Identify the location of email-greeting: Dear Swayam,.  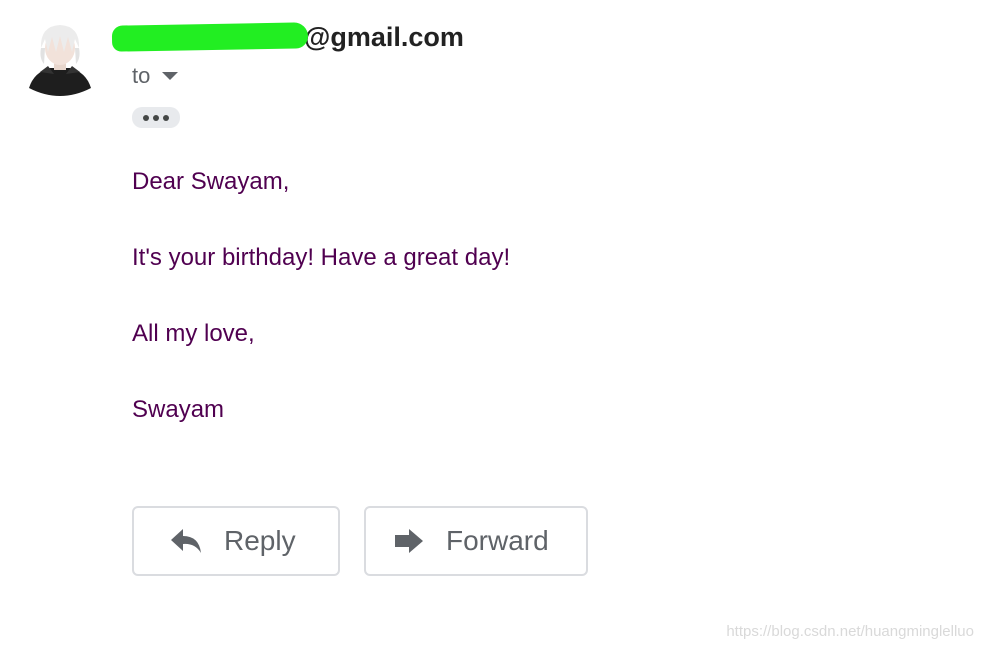
(211, 181).